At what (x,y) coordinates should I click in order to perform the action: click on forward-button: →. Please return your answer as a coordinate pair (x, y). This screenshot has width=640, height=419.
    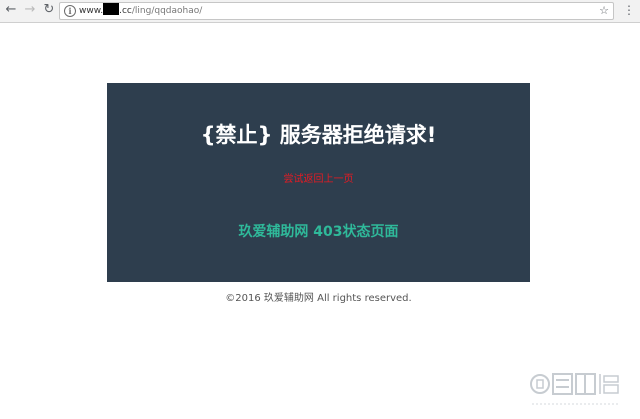
    Looking at the image, I should click on (30, 10).